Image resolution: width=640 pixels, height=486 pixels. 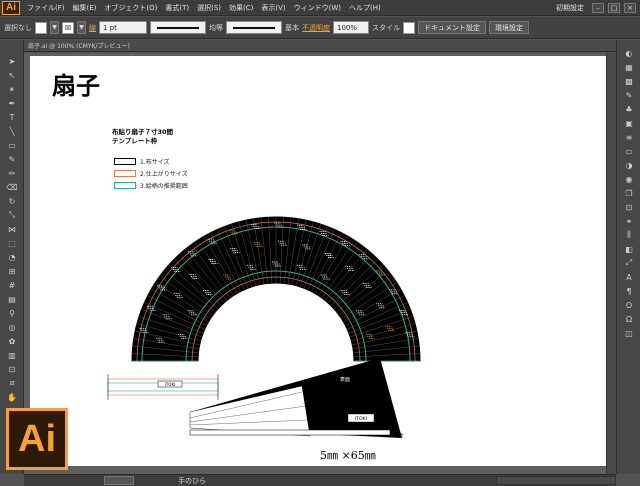 I want to click on artboard-tool-icon: ⊡, so click(x=12, y=369).